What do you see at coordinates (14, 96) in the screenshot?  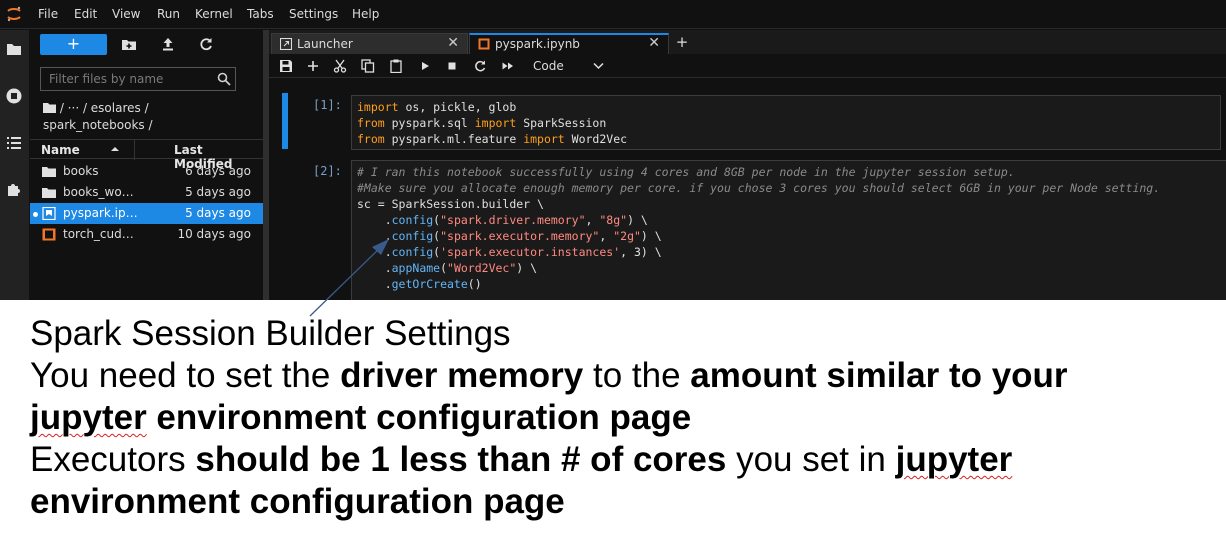 I see `running-icon` at bounding box center [14, 96].